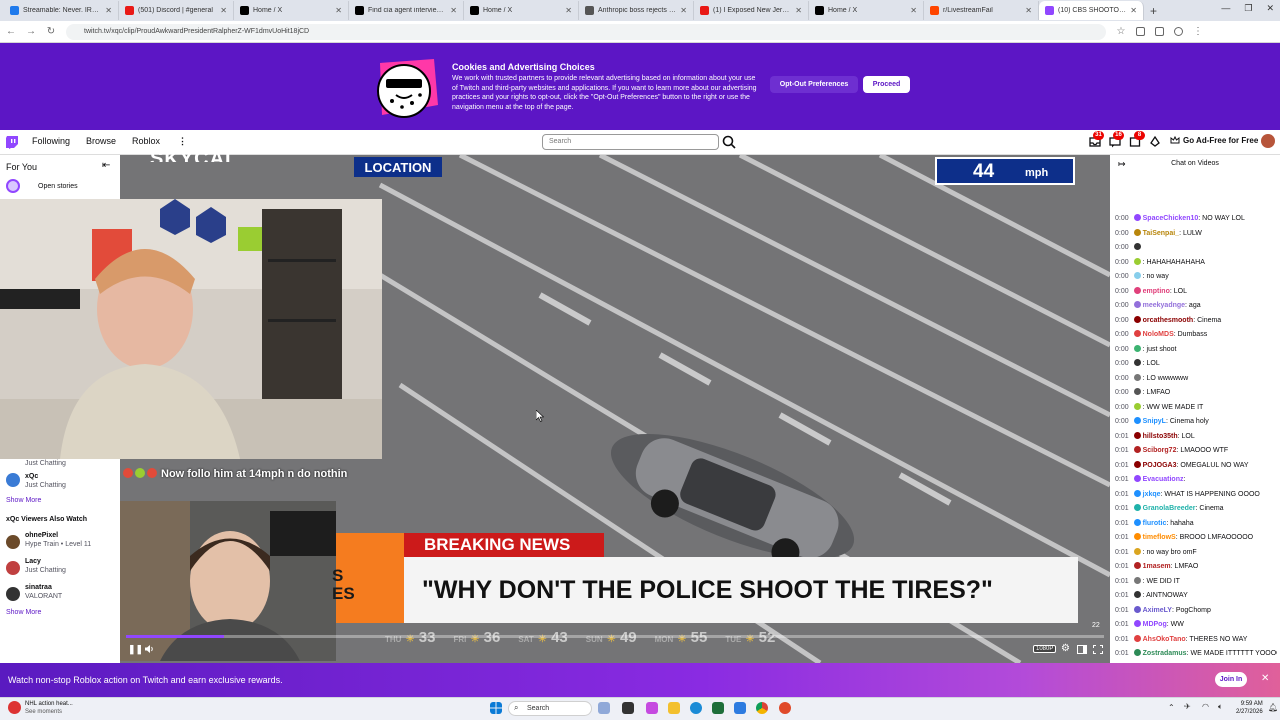 The image size is (1280, 720). Describe the element at coordinates (1171, 218) in the screenshot. I see `chat-username: SpaceChicken10` at that location.